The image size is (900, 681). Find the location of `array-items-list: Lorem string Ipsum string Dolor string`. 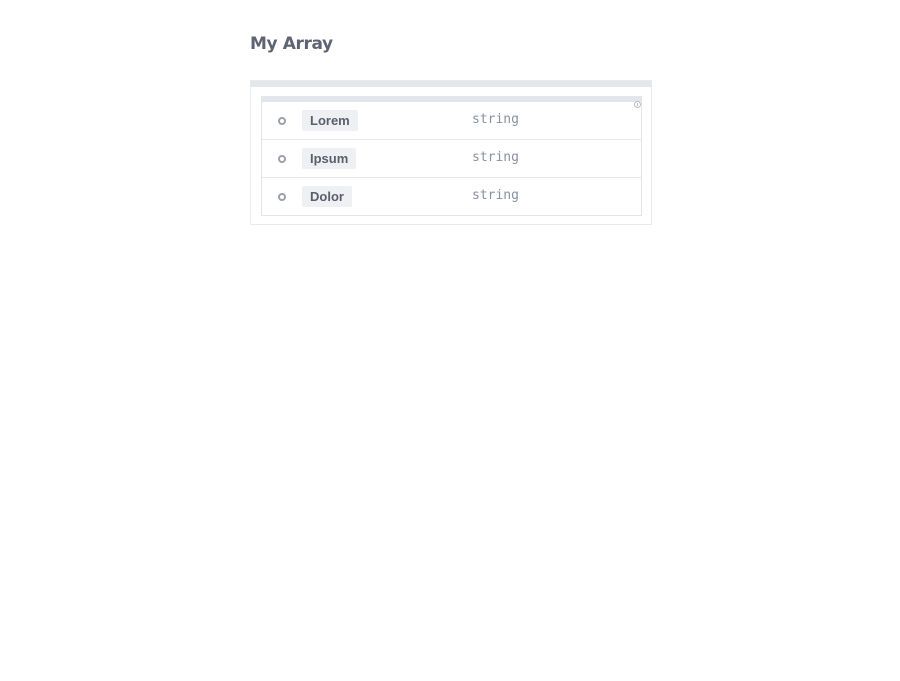

array-items-list: Lorem string Ipsum string Dolor string is located at coordinates (451, 158).